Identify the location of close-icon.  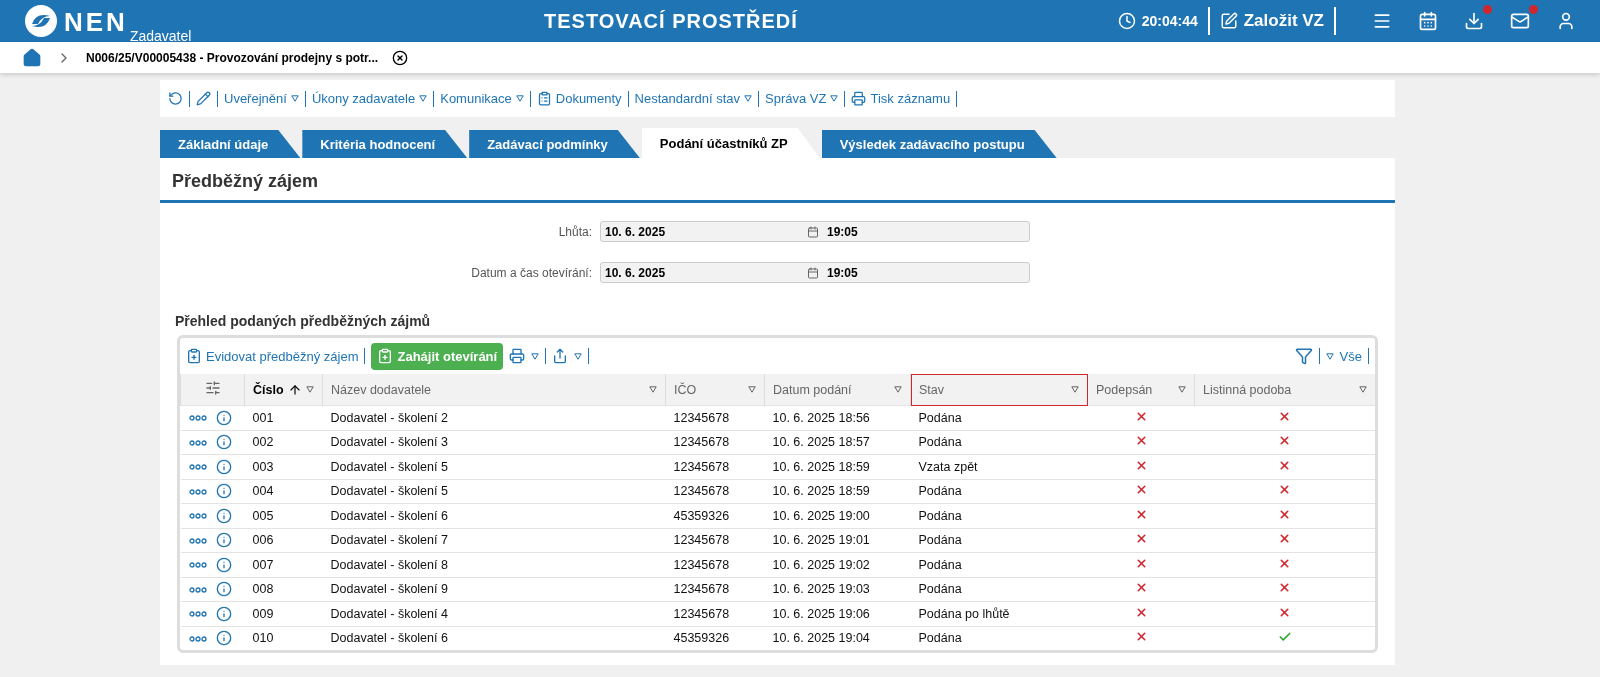
(400, 57).